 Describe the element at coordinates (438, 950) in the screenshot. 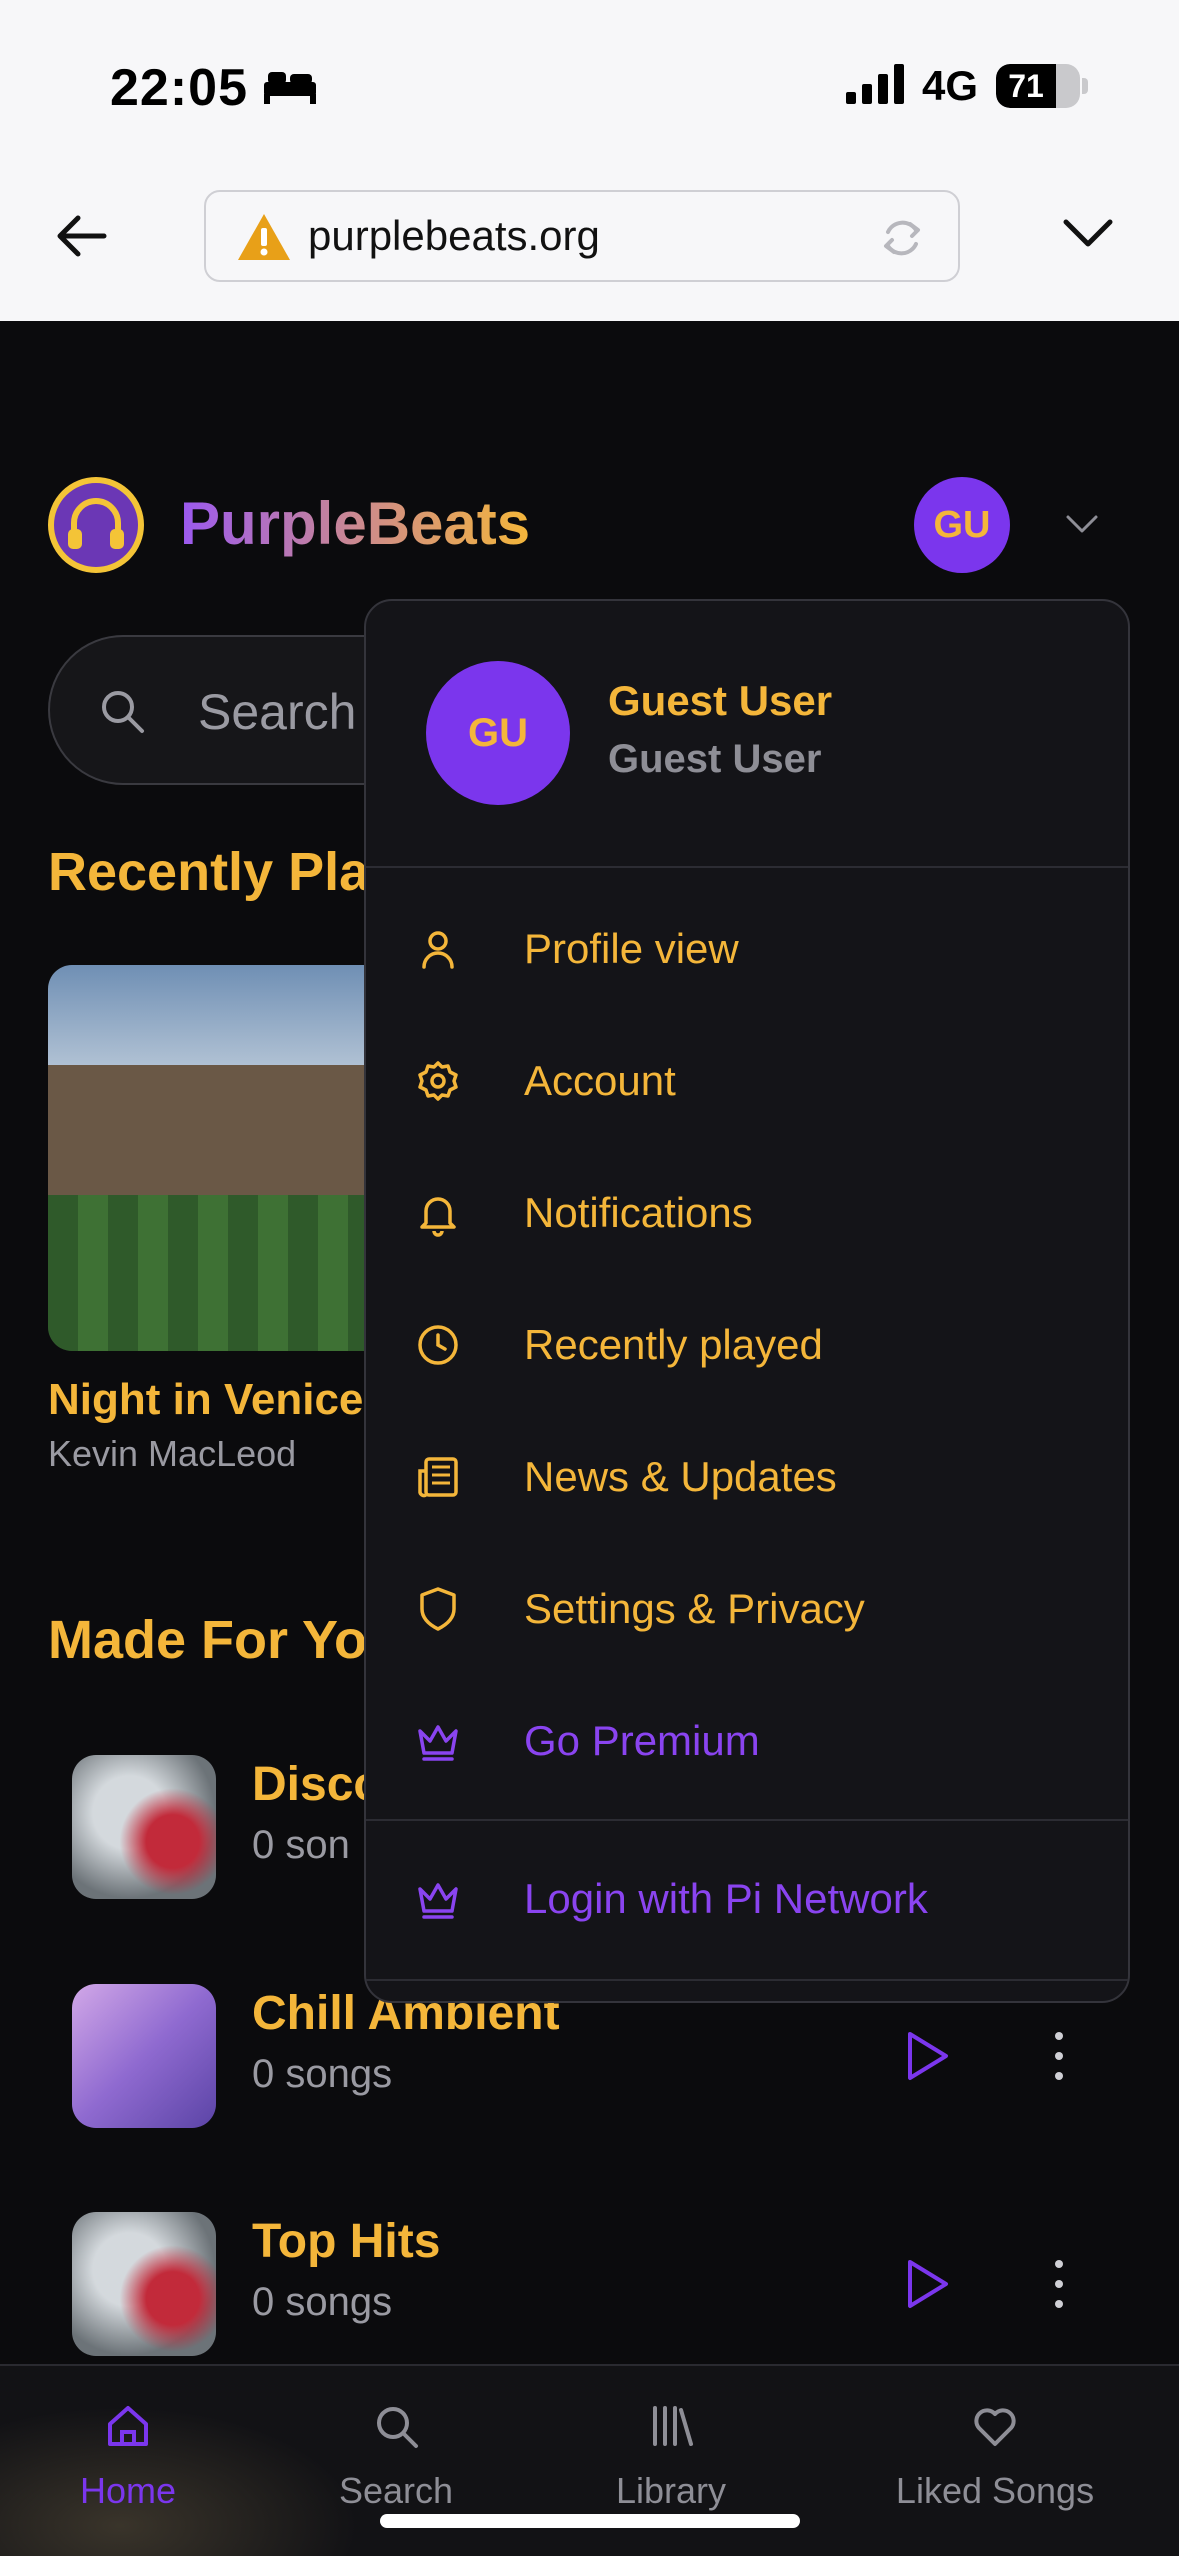

I see `user-icon` at that location.